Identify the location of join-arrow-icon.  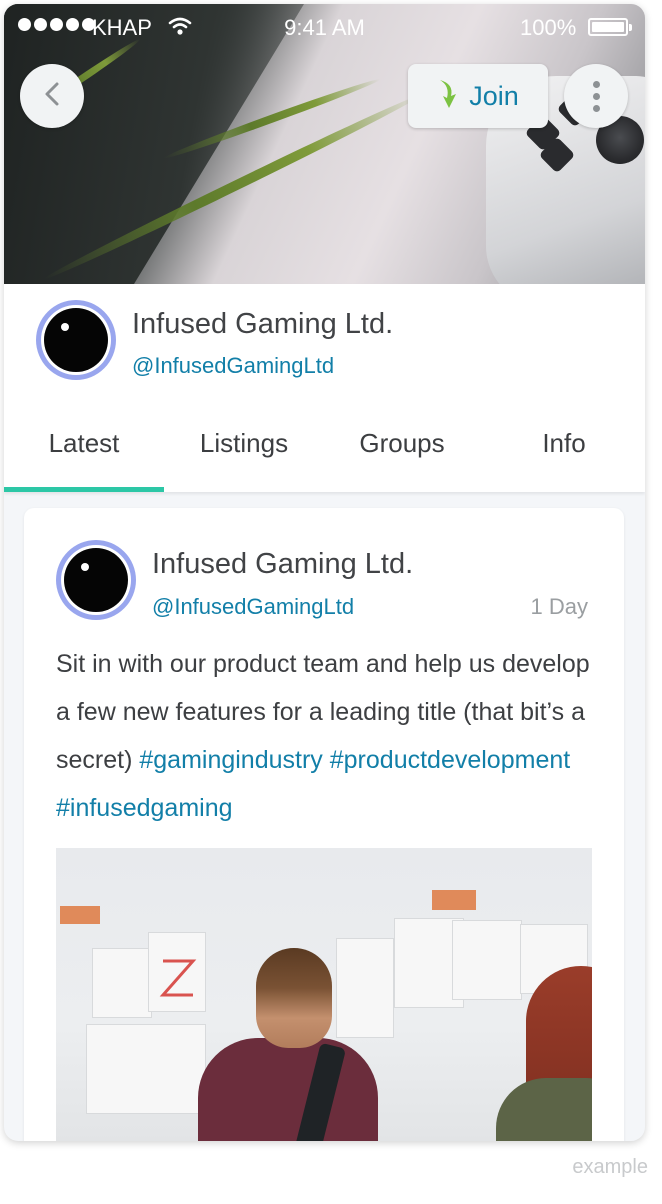
(448, 96).